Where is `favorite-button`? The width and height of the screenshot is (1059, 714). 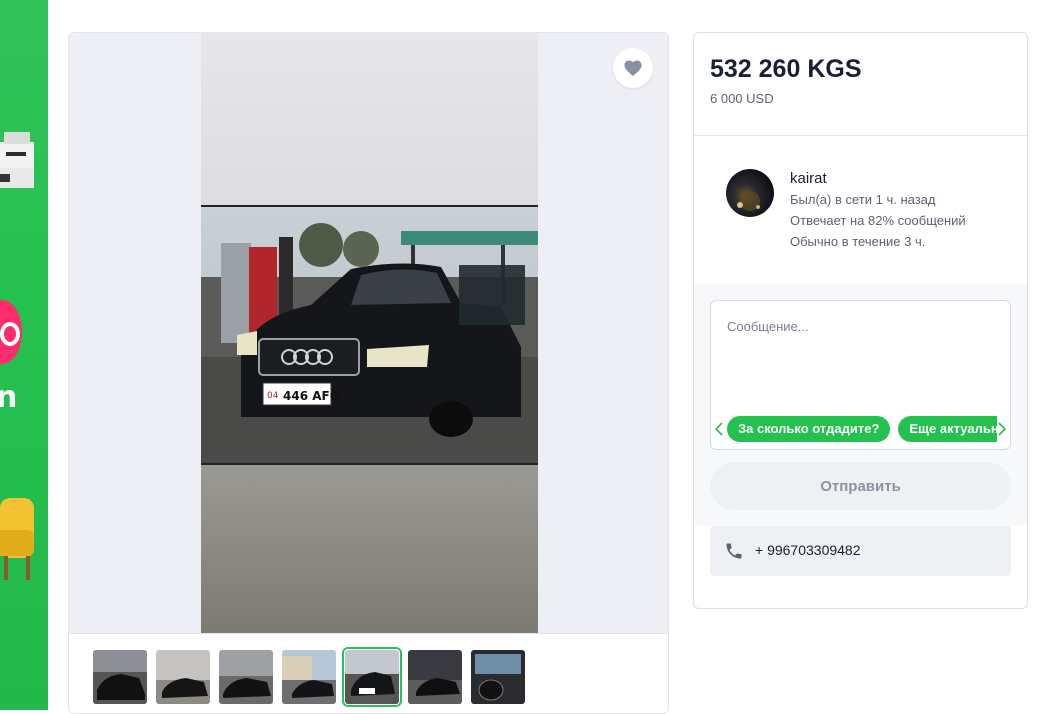
favorite-button is located at coordinates (633, 68).